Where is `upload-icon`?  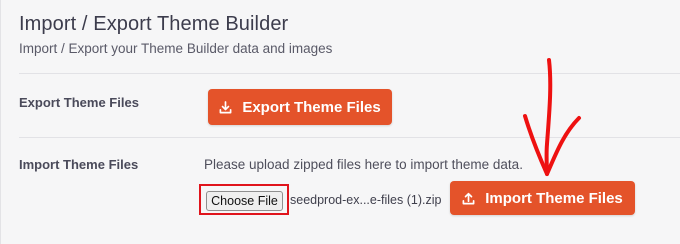
upload-icon is located at coordinates (468, 198).